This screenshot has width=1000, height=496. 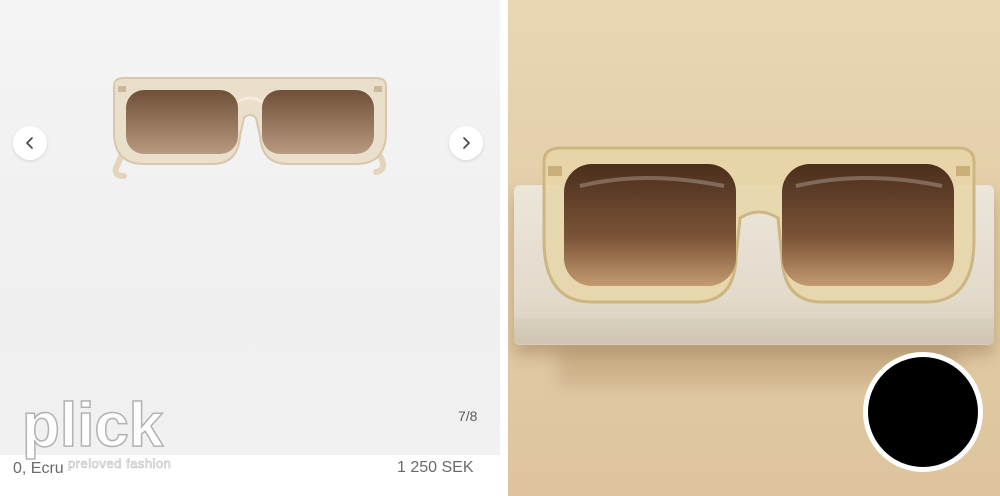 I want to click on chevron-right-icon, so click(x=466, y=143).